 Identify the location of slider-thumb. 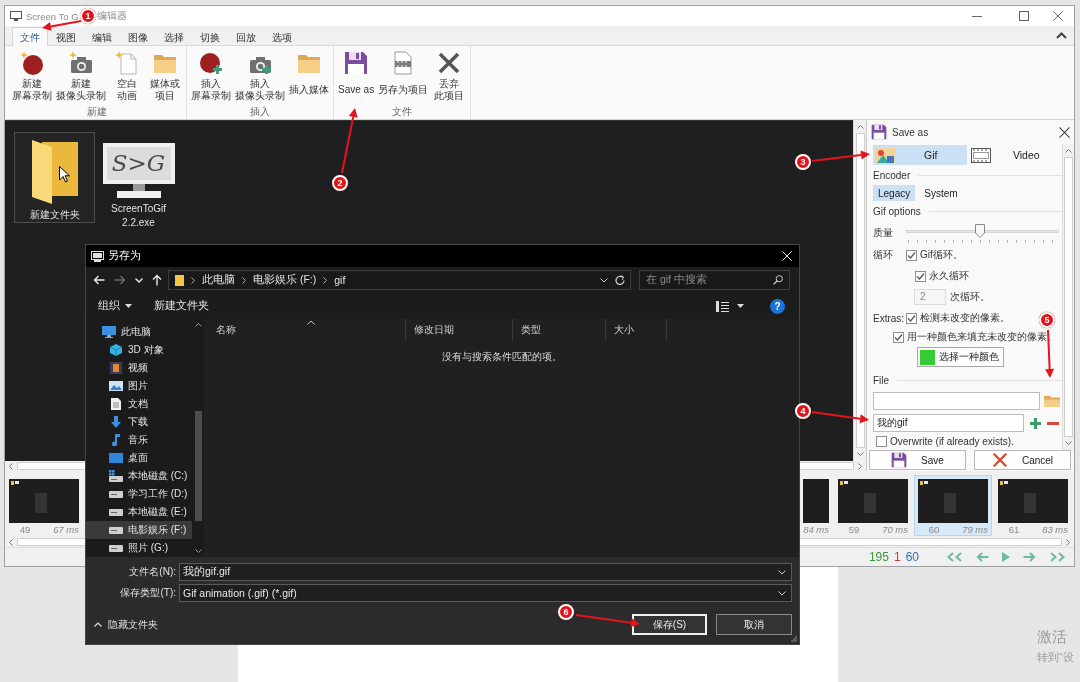
(979, 231).